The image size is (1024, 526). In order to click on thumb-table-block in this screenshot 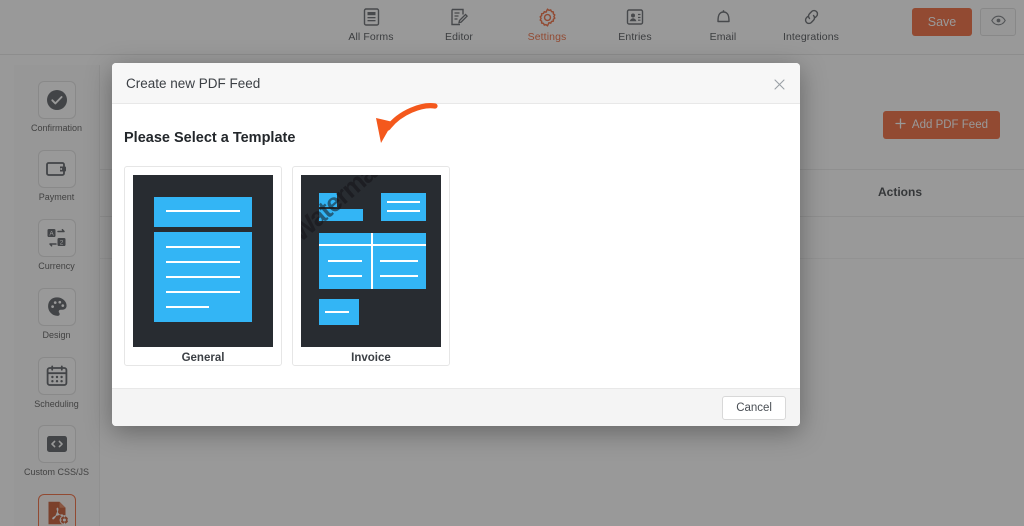, I will do `click(372, 261)`.